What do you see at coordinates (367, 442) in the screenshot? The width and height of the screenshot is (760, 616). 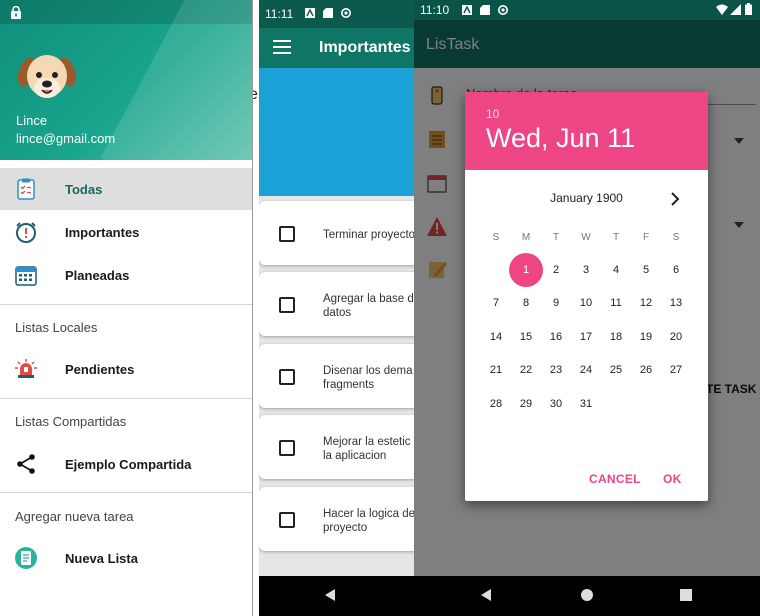 I see `task-title: Mejorar la estetic` at bounding box center [367, 442].